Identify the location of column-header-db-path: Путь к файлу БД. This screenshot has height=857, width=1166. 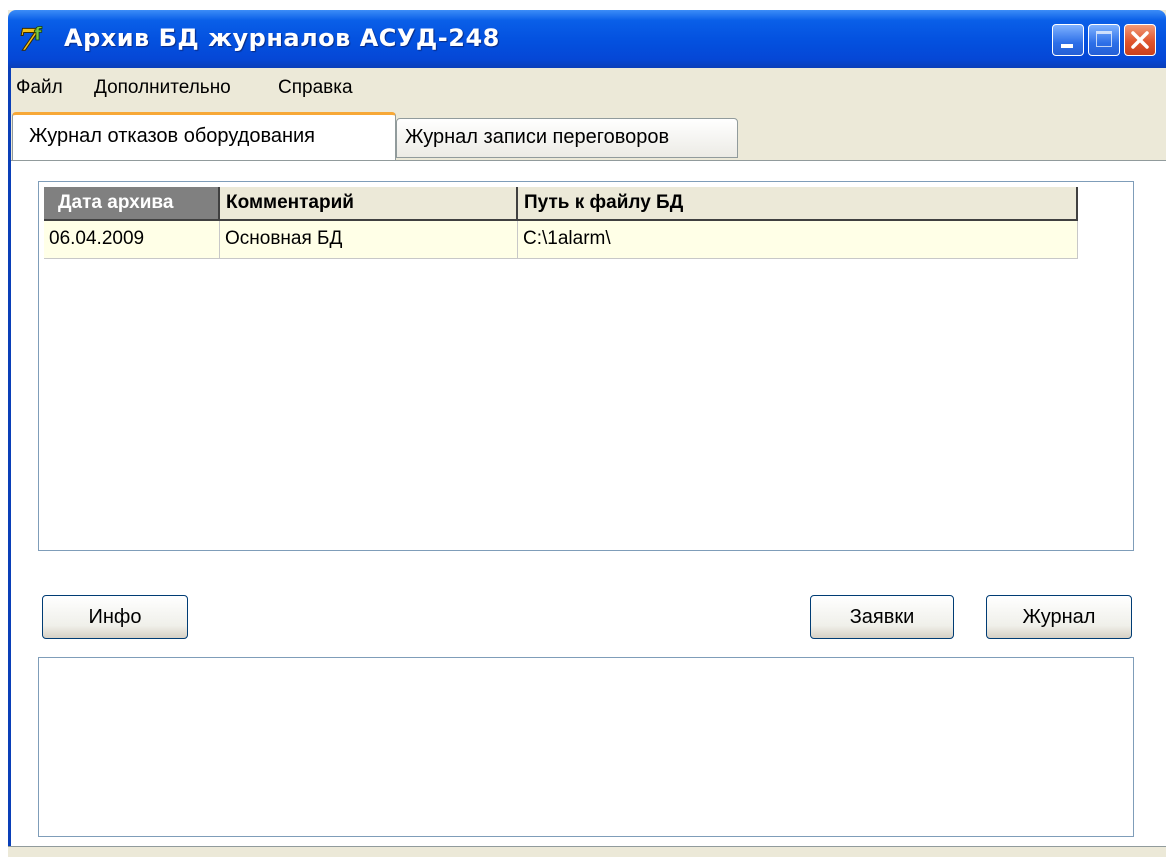
(798, 204).